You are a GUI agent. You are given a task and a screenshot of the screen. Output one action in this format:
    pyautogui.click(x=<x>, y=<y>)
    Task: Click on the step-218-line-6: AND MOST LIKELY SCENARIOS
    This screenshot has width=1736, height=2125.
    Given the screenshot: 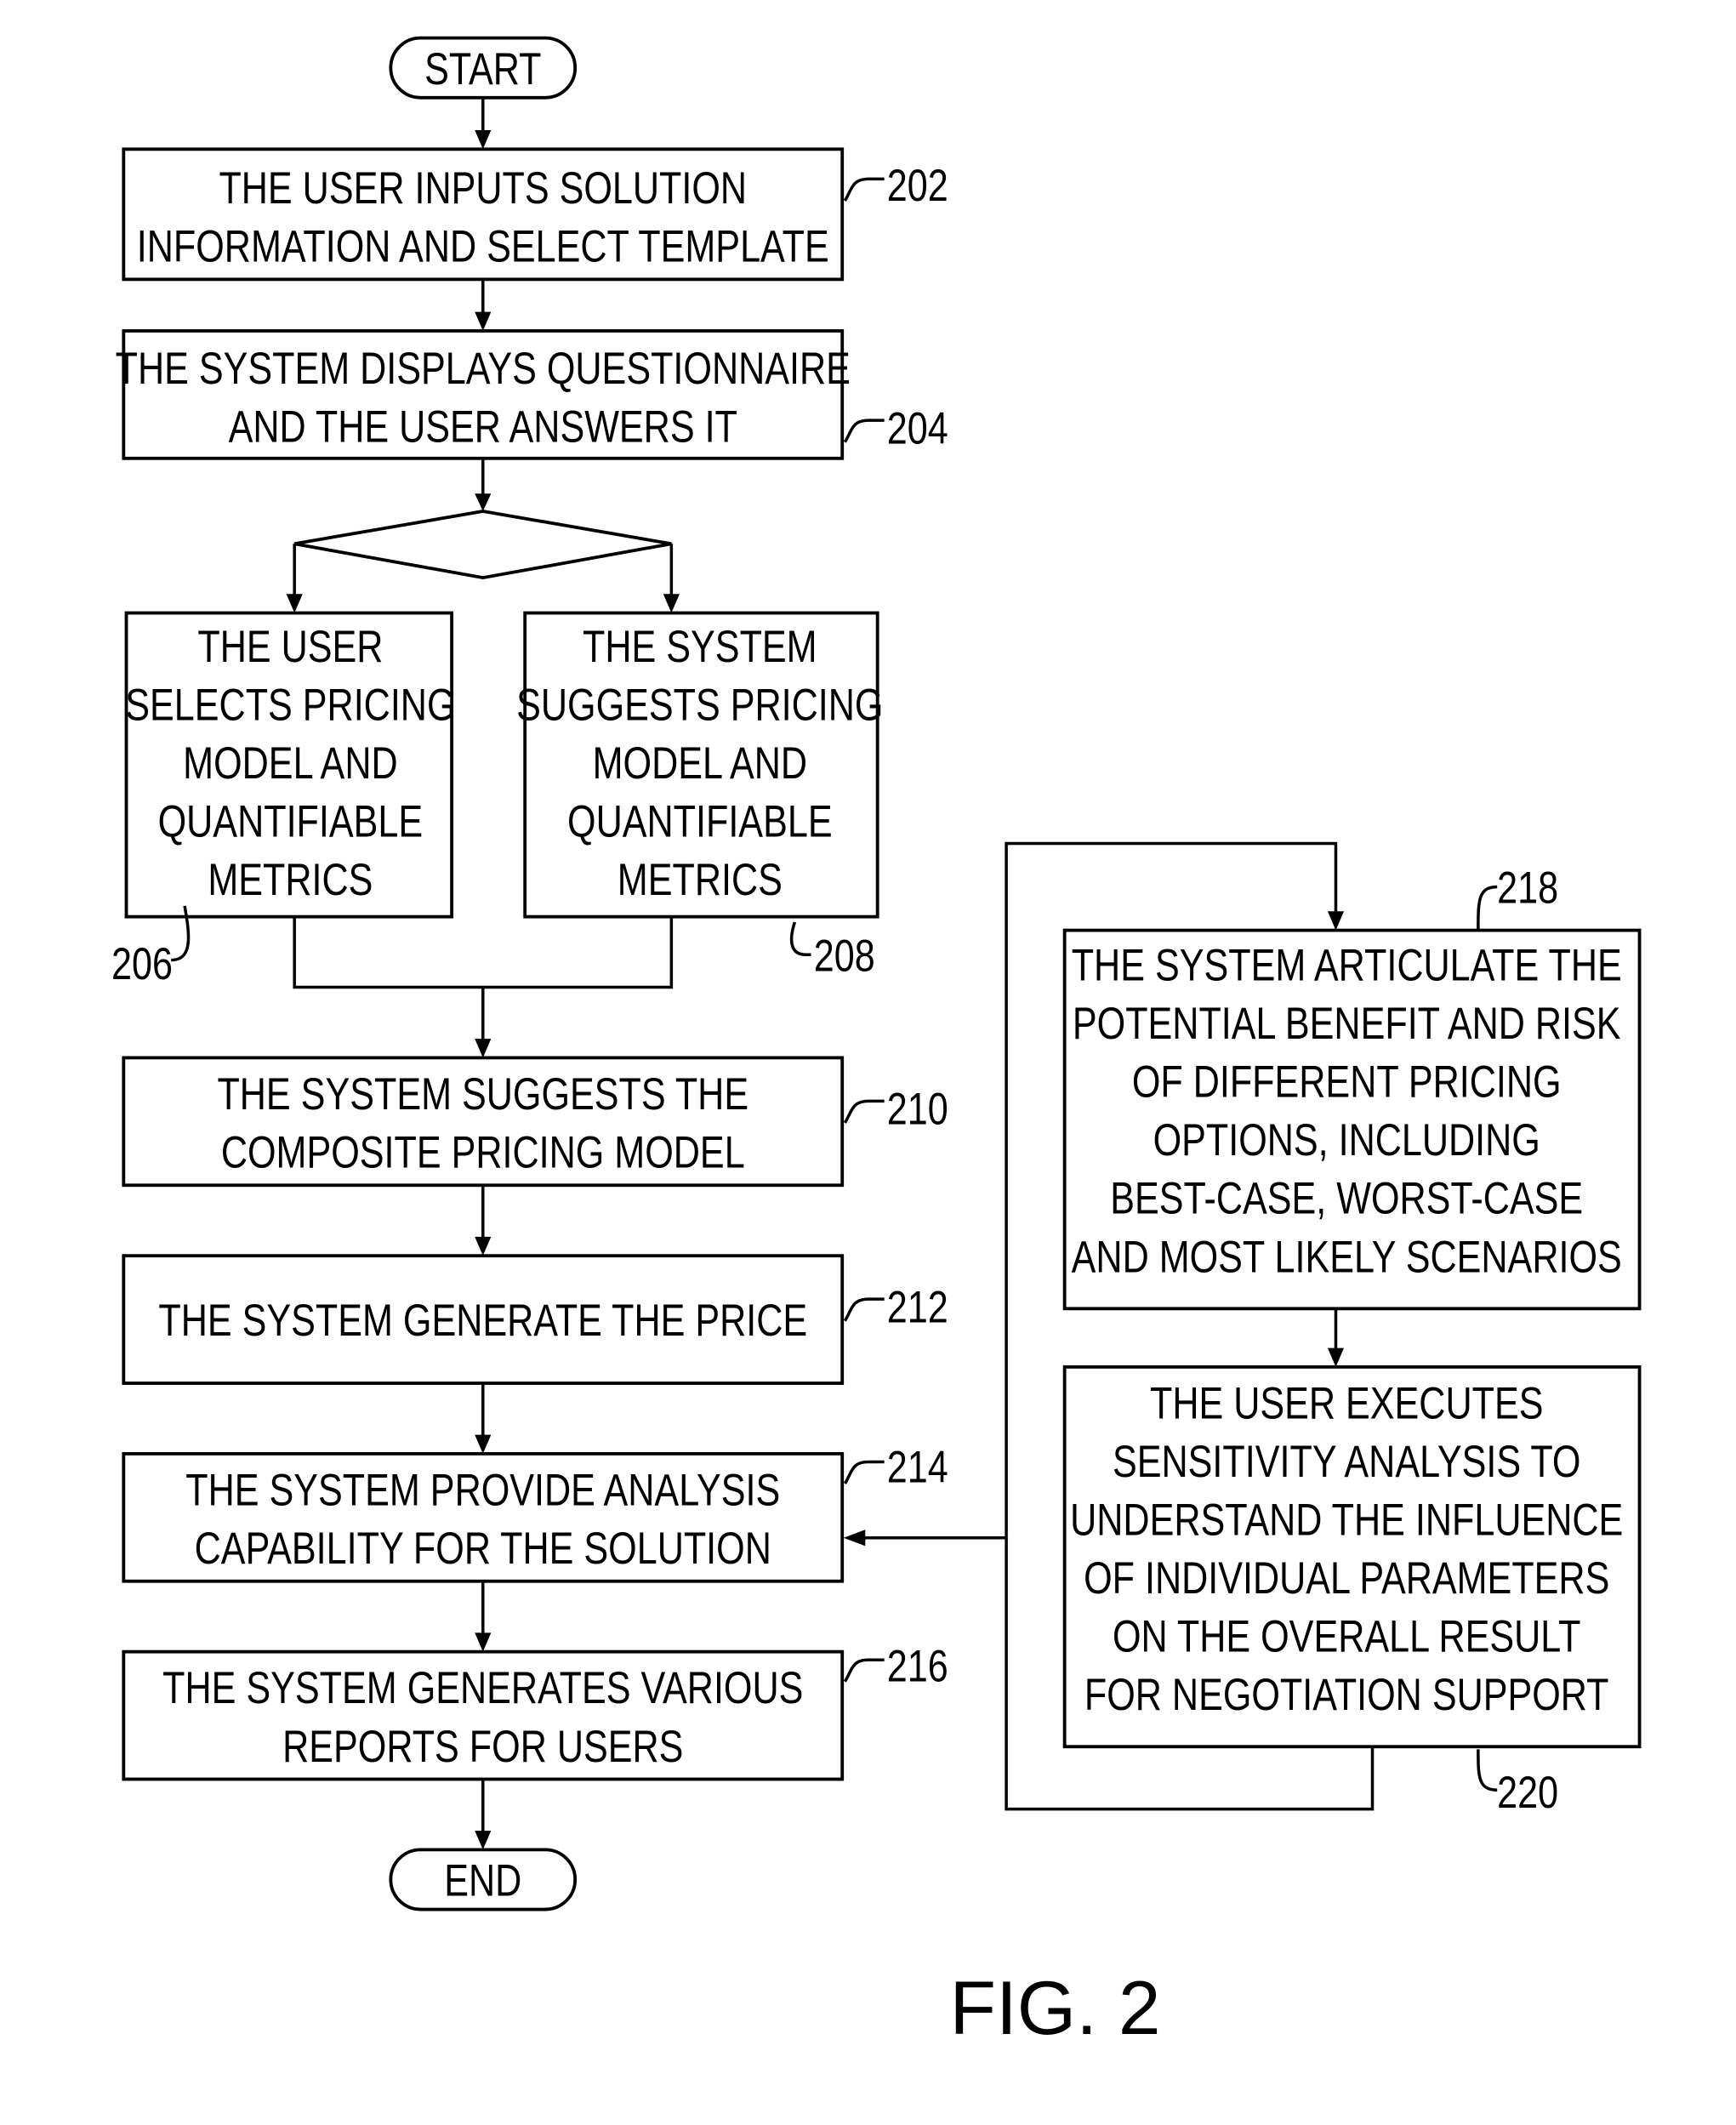 What is the action you would take?
    pyautogui.click(x=1347, y=1257)
    